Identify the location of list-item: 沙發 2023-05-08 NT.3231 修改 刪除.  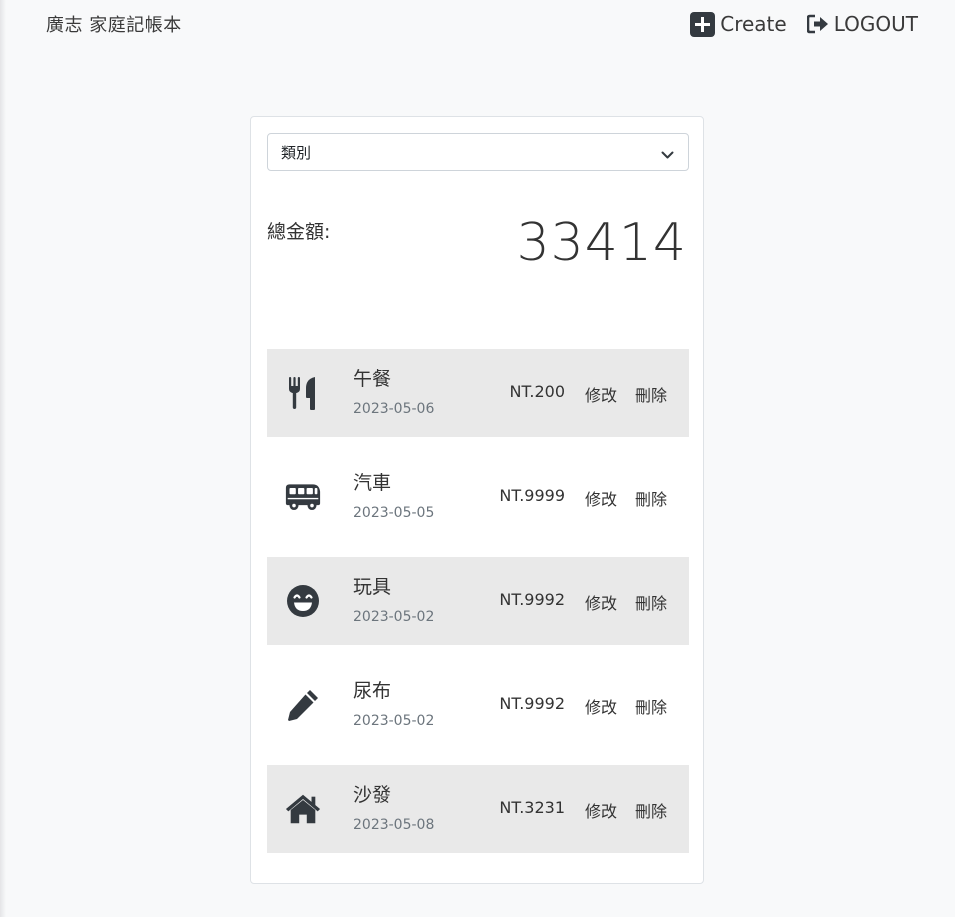
(478, 809).